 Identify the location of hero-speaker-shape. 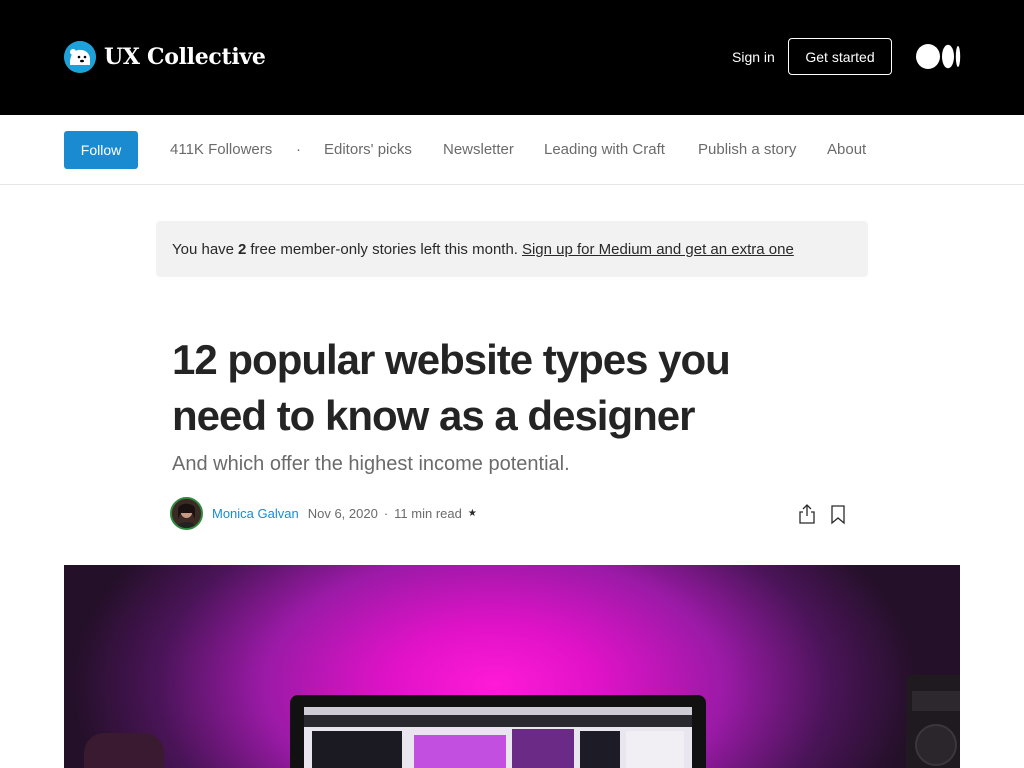
(933, 721).